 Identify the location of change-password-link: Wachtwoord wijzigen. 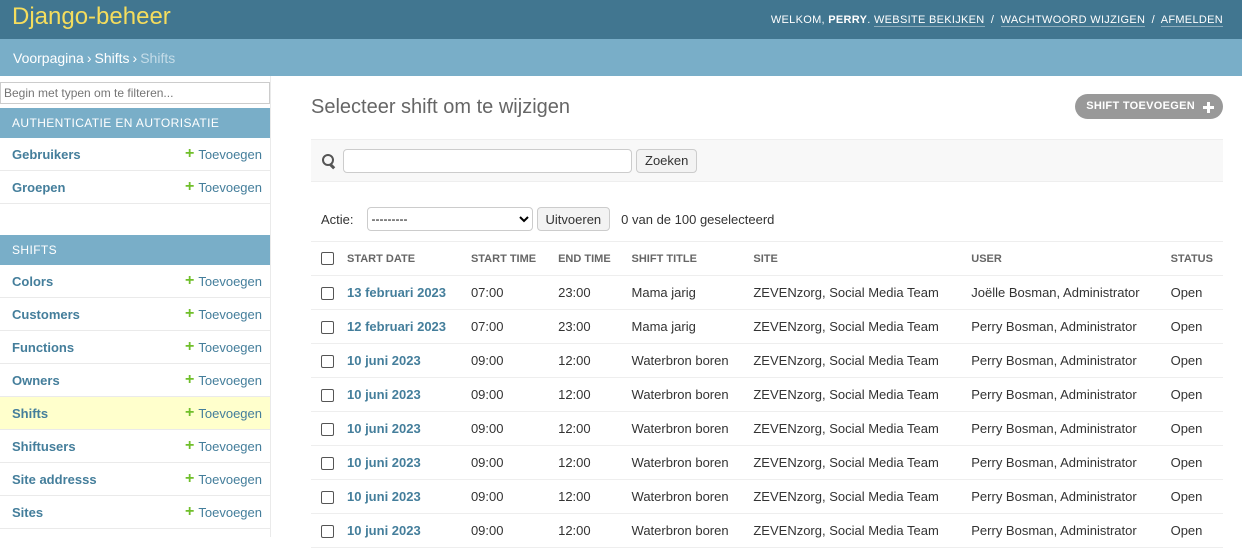
(1073, 20).